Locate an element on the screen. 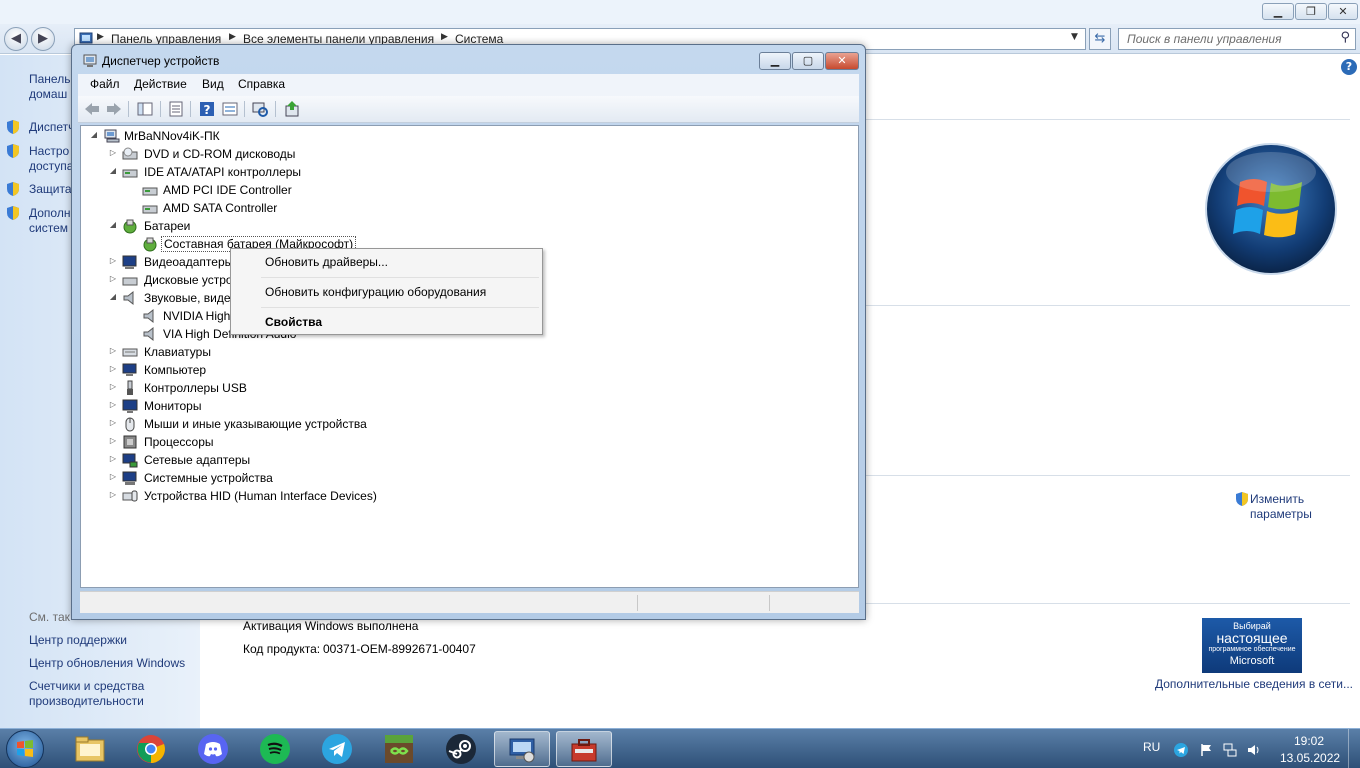  keyboard-icon is located at coordinates (130, 352).